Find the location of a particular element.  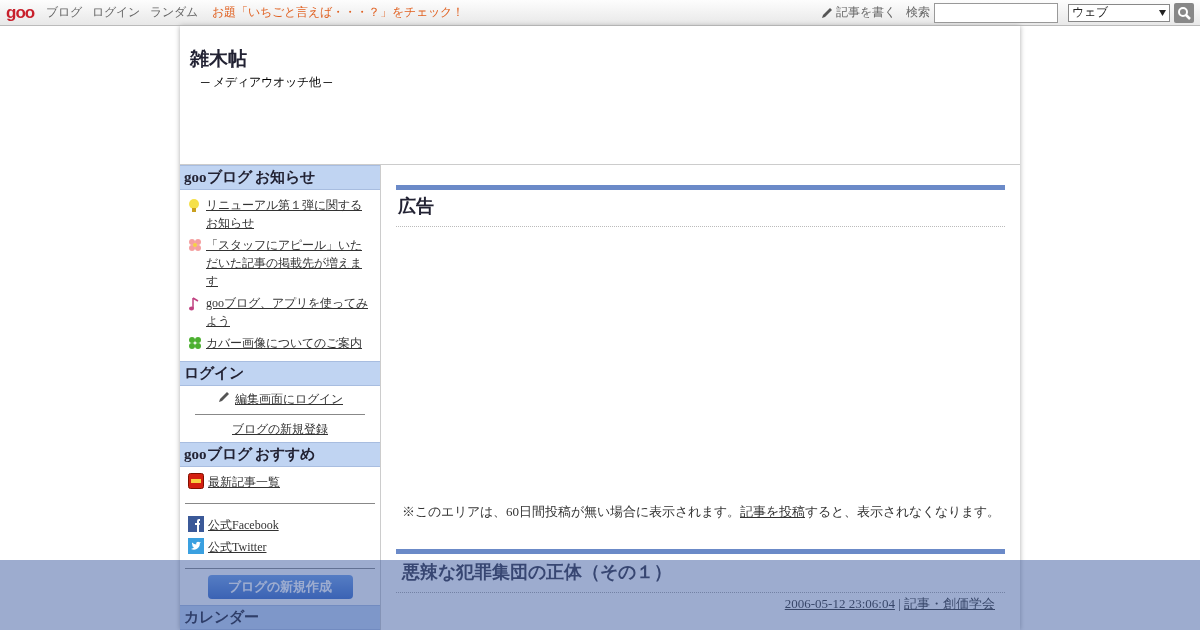

nav-link: ランダム is located at coordinates (174, 12).